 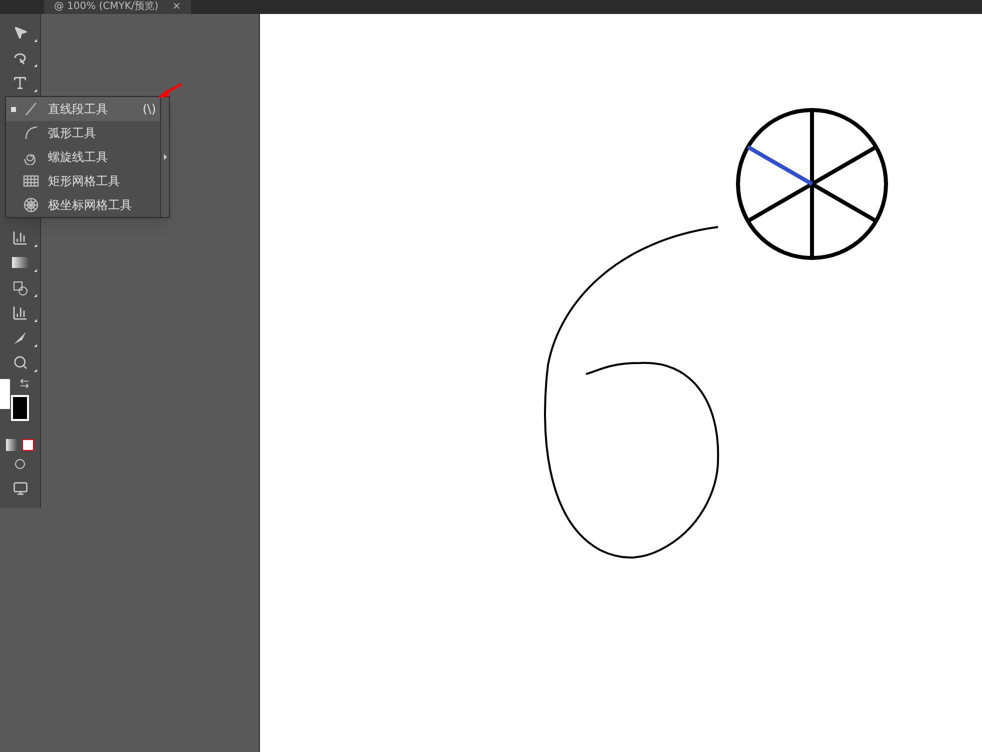 I want to click on menu-item: 直线段工具 (\), so click(x=83, y=109).